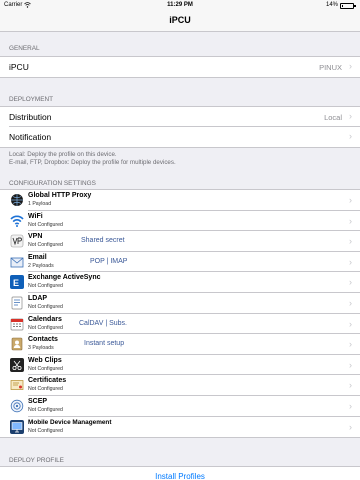 The height and width of the screenshot is (480, 360). What do you see at coordinates (36, 460) in the screenshot?
I see `section-header-deploy: DEPLOY PROFILE` at bounding box center [36, 460].